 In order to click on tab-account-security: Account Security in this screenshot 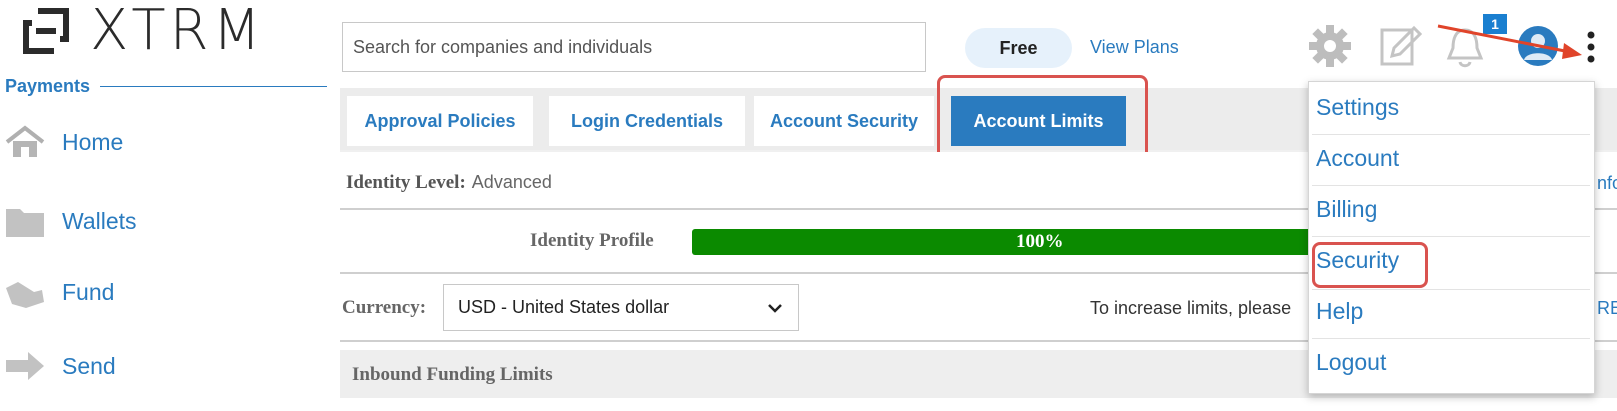, I will do `click(844, 121)`.